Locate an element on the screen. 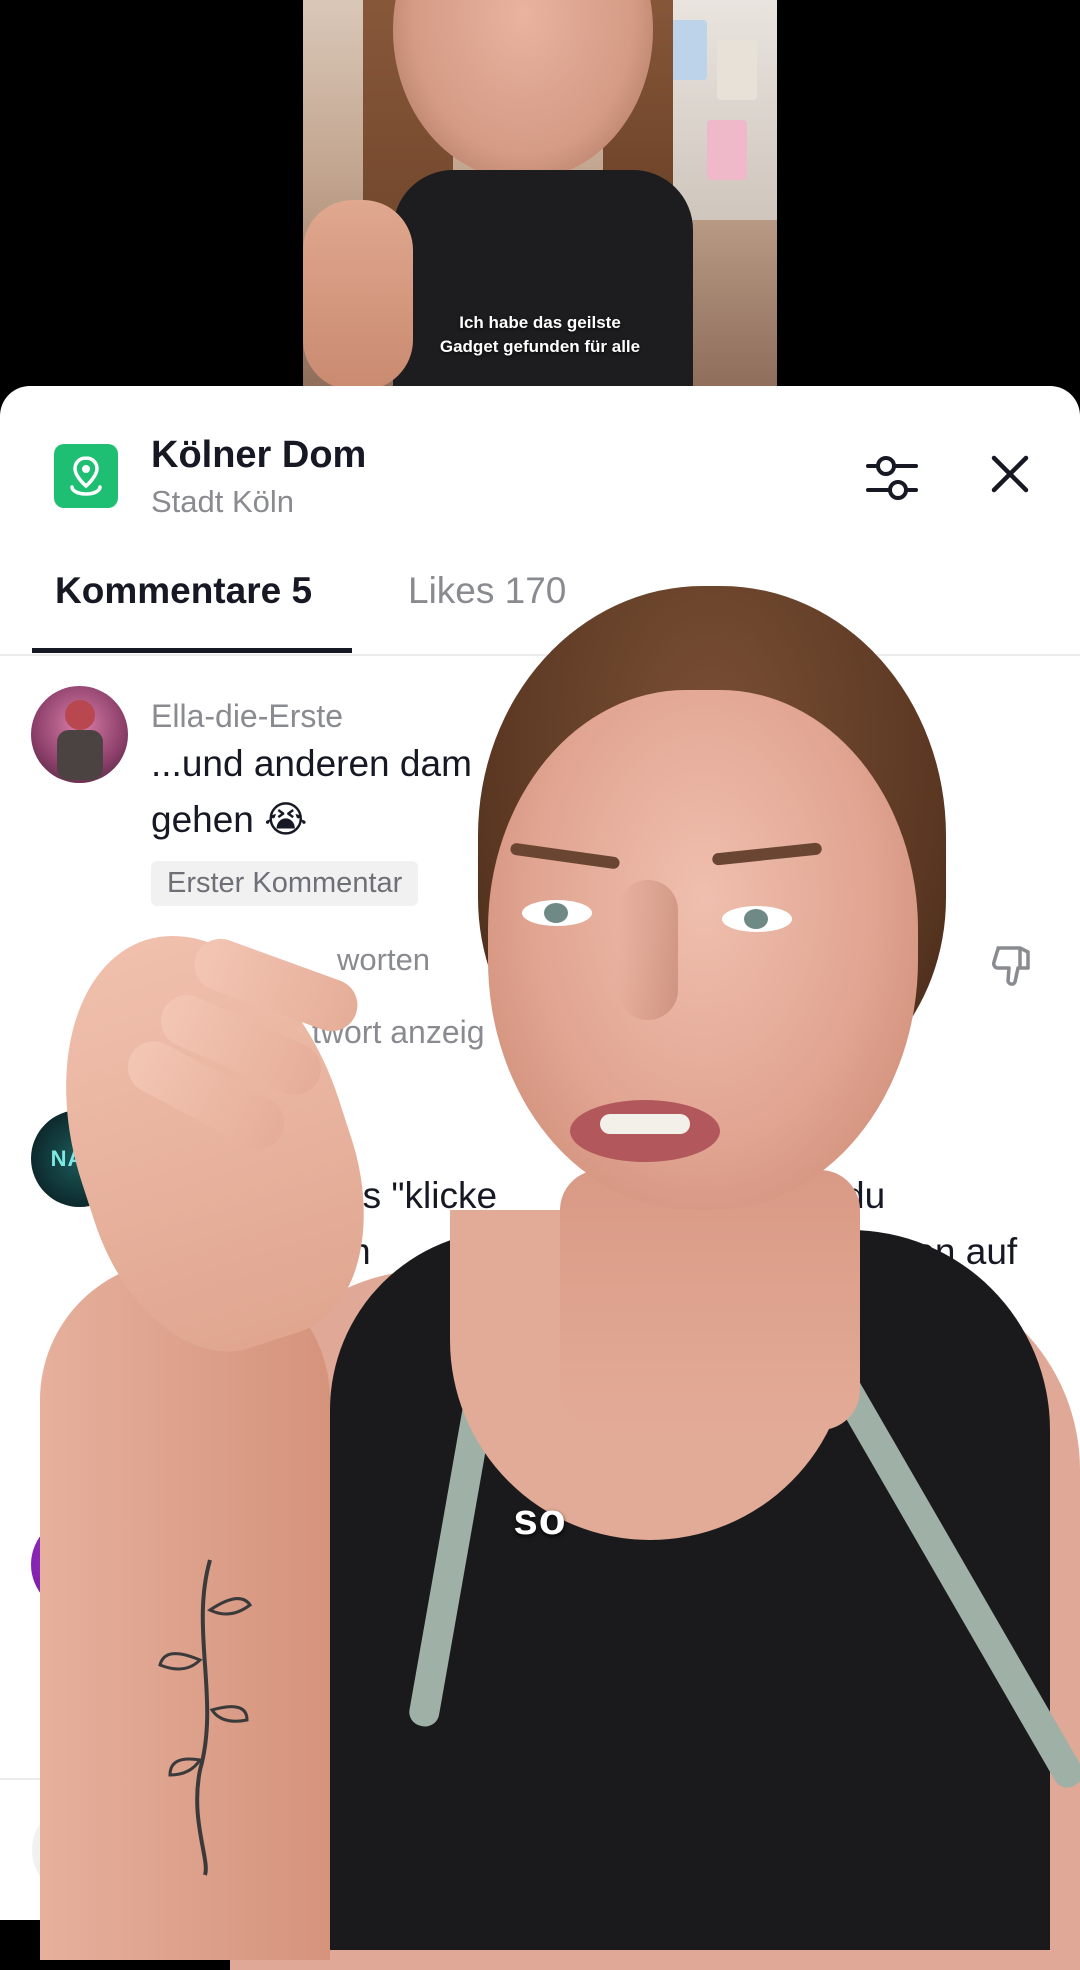 This screenshot has height=1970, width=1080. comment-text-line2: uso m is located at coordinates (320, 1251).